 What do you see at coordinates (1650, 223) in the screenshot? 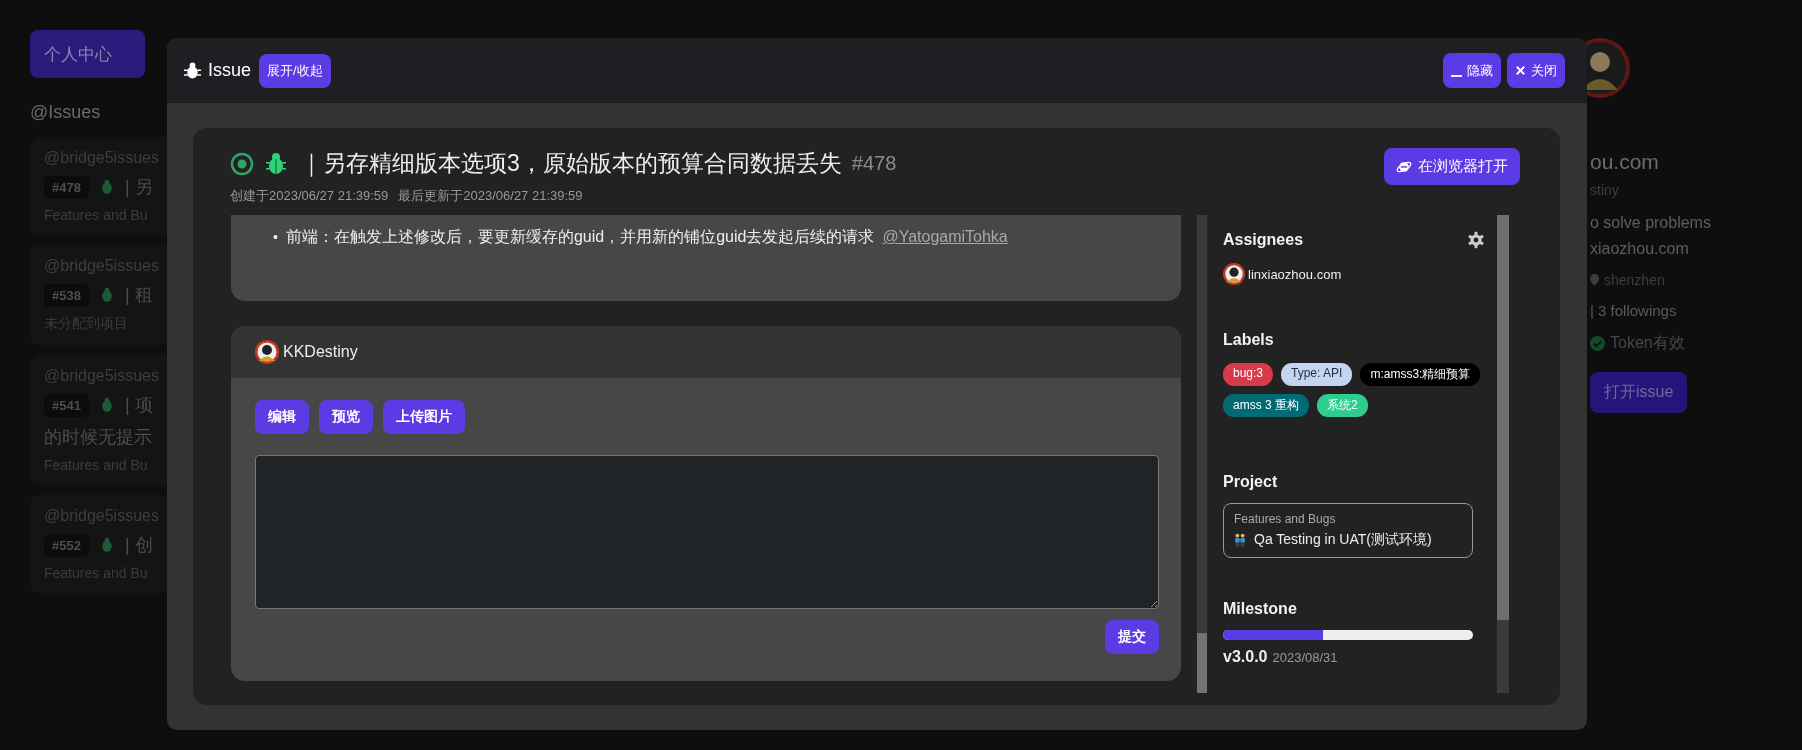
I see `profile-bio: o solve problems` at bounding box center [1650, 223].